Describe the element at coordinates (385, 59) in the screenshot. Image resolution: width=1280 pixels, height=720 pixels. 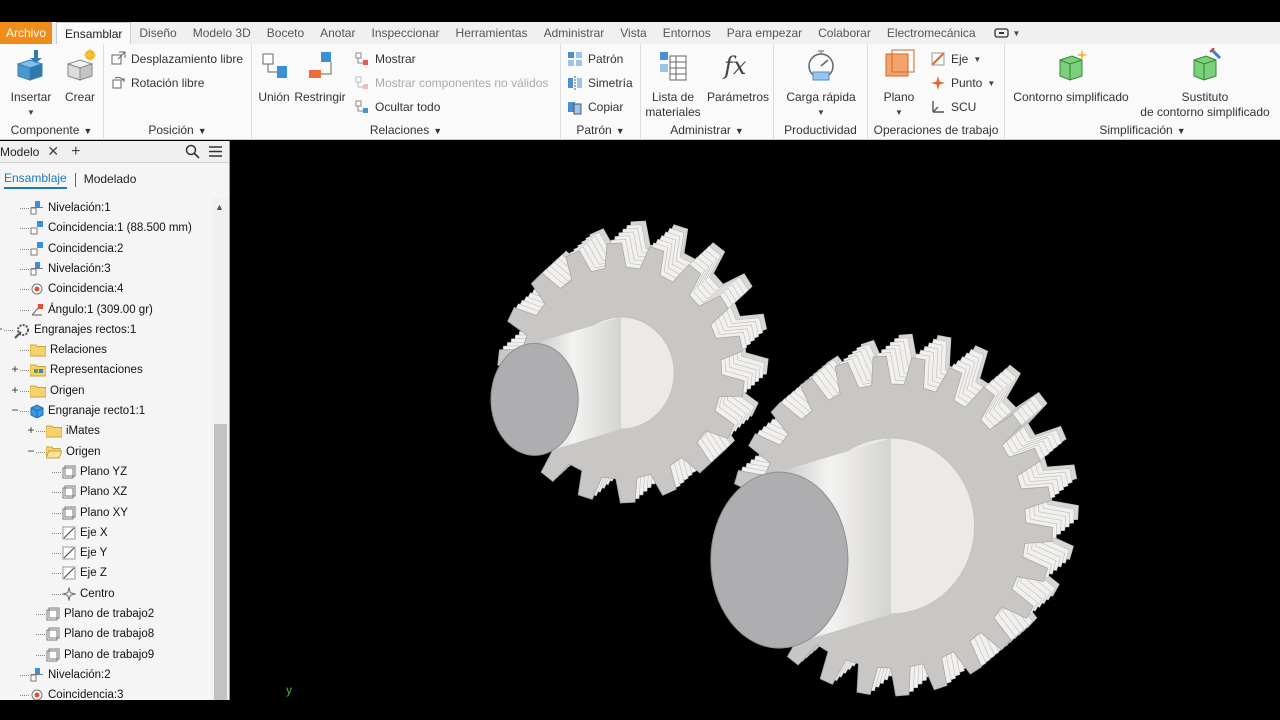
I see `mostrar-button: Mostrar` at that location.